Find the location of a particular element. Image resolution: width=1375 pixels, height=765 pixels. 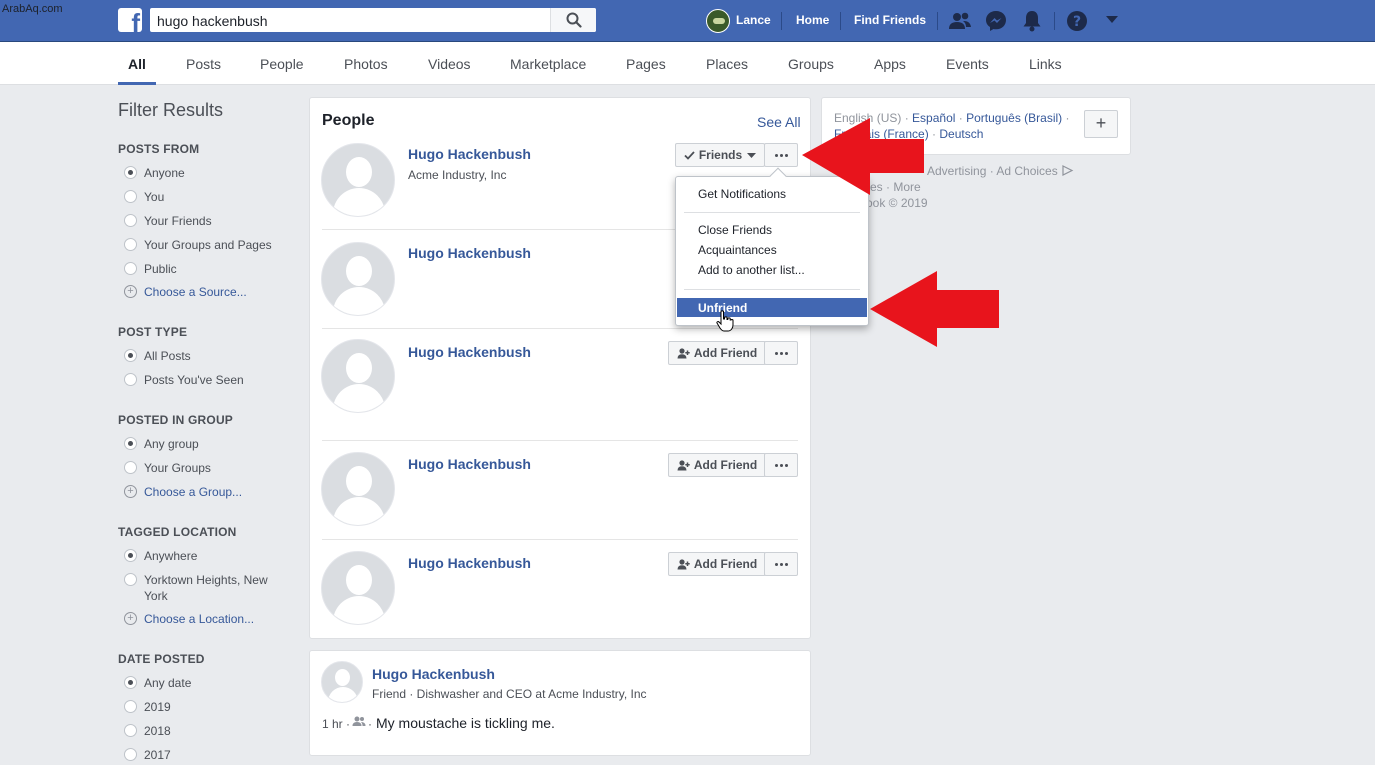

tab-pages: Pages is located at coordinates (646, 64).